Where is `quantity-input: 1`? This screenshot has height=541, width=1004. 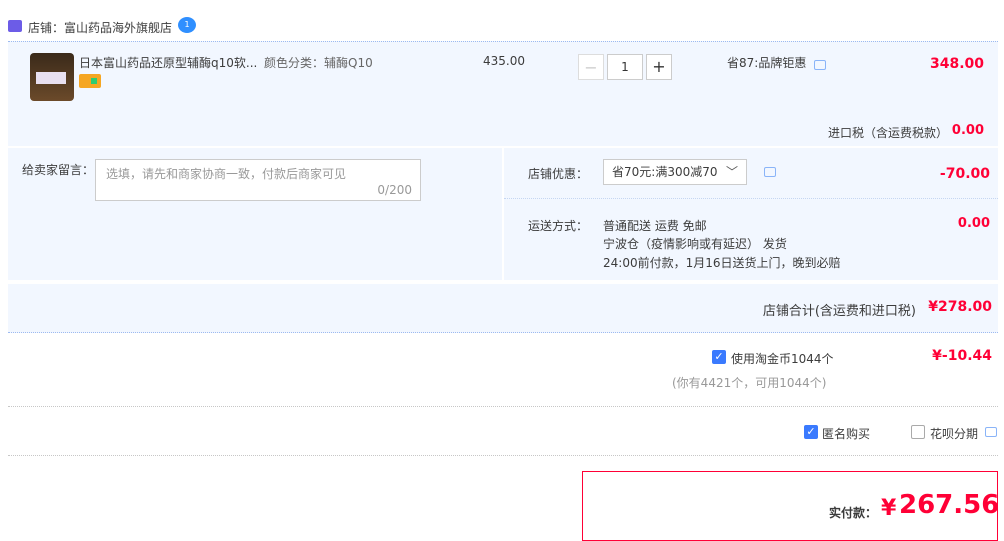 quantity-input: 1 is located at coordinates (625, 67).